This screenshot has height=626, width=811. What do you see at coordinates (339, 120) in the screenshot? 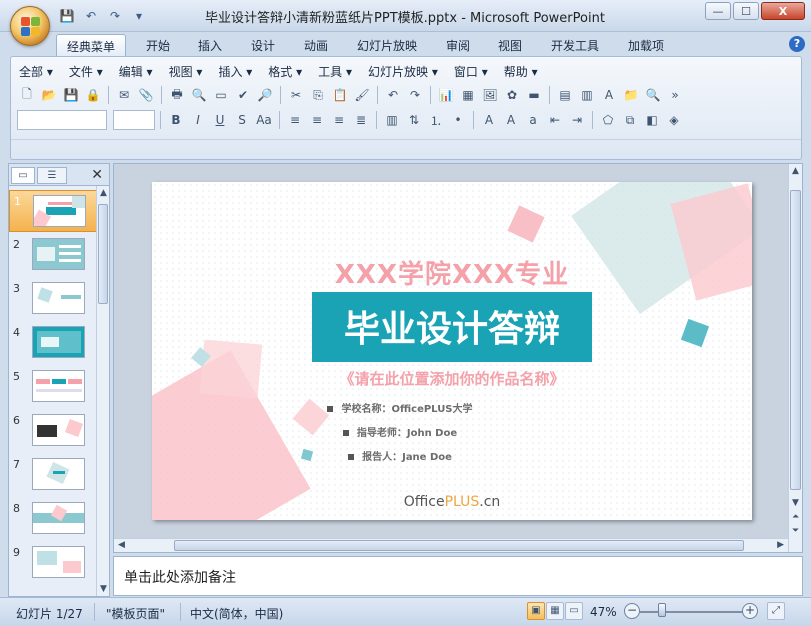
I see `align-right-icon: ≡` at bounding box center [339, 120].